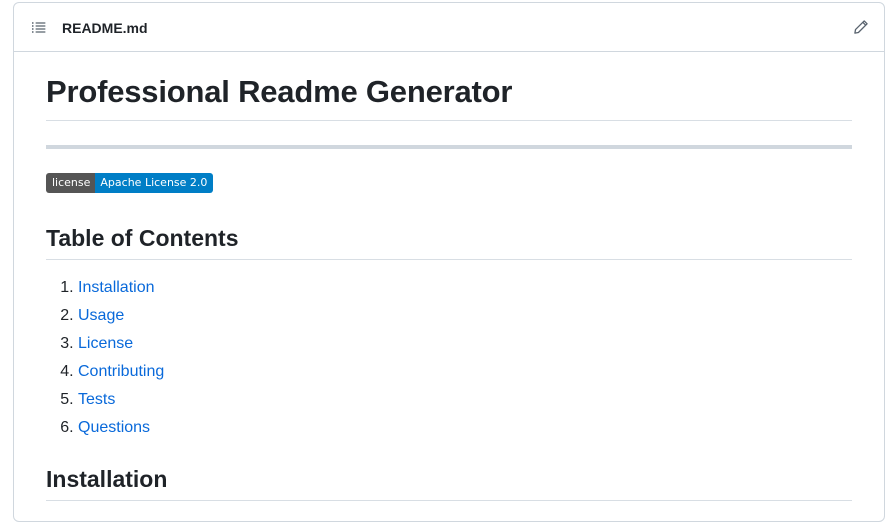  Describe the element at coordinates (71, 183) in the screenshot. I see `badge-label: license` at that location.